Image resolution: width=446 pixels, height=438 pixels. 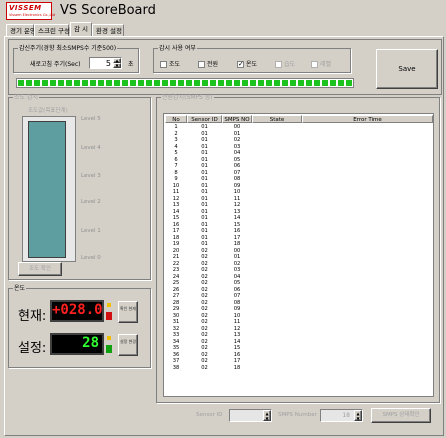 What do you see at coordinates (91, 231) in the screenshot?
I see `level-label-1: Level 1` at bounding box center [91, 231].